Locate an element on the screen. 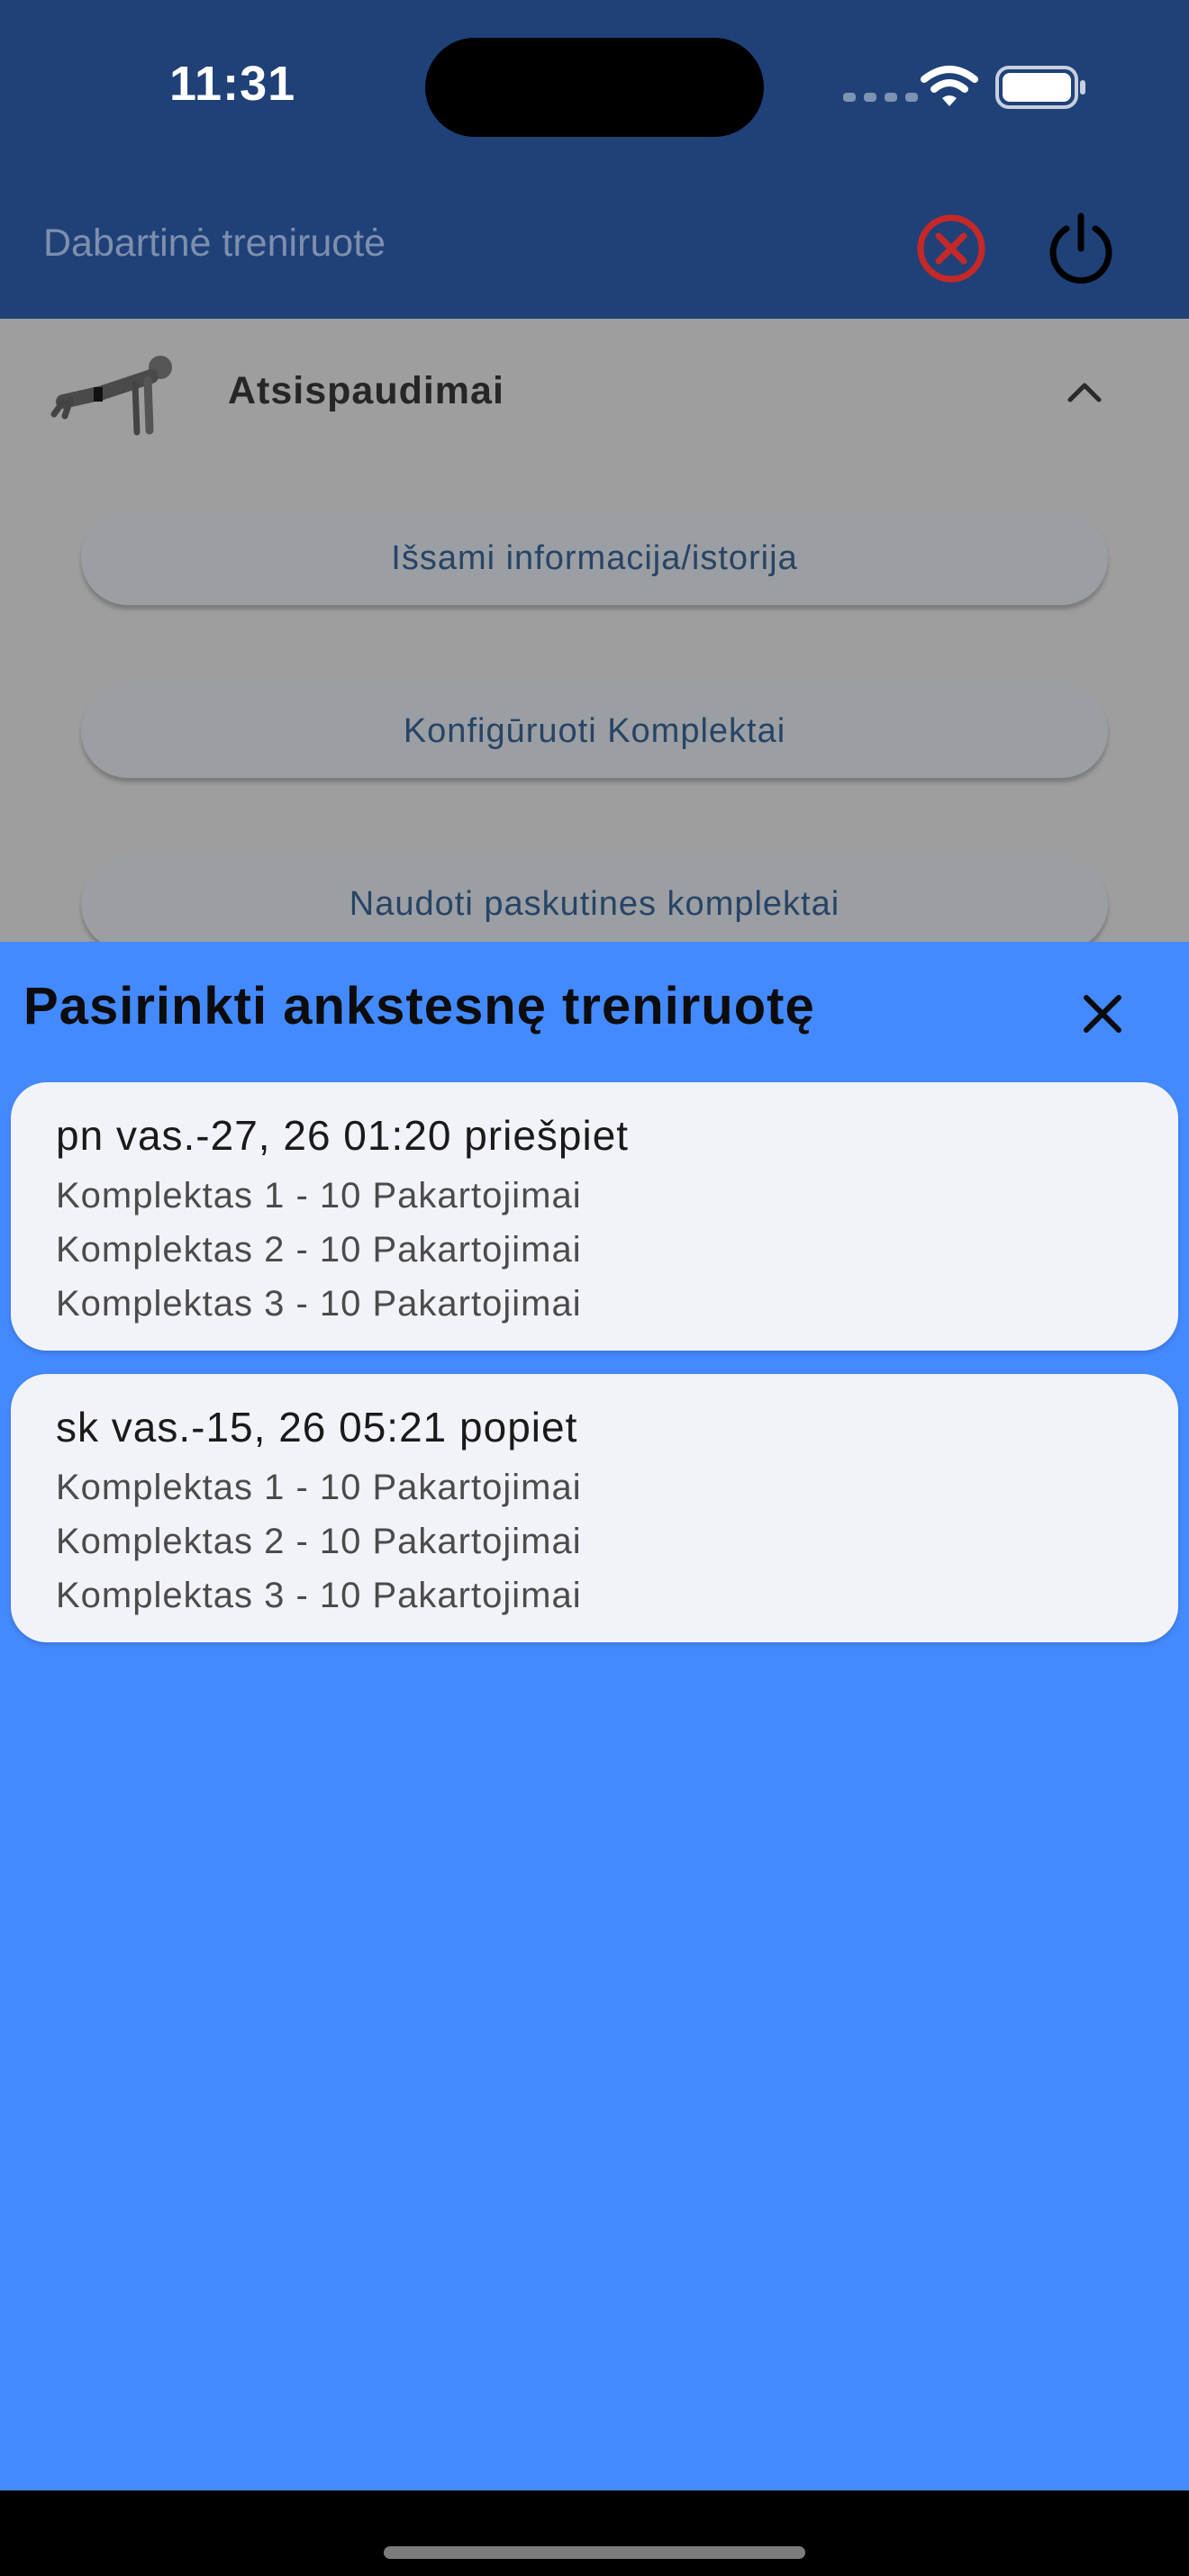 The width and height of the screenshot is (1189, 2576). close-icon is located at coordinates (1103, 1014).